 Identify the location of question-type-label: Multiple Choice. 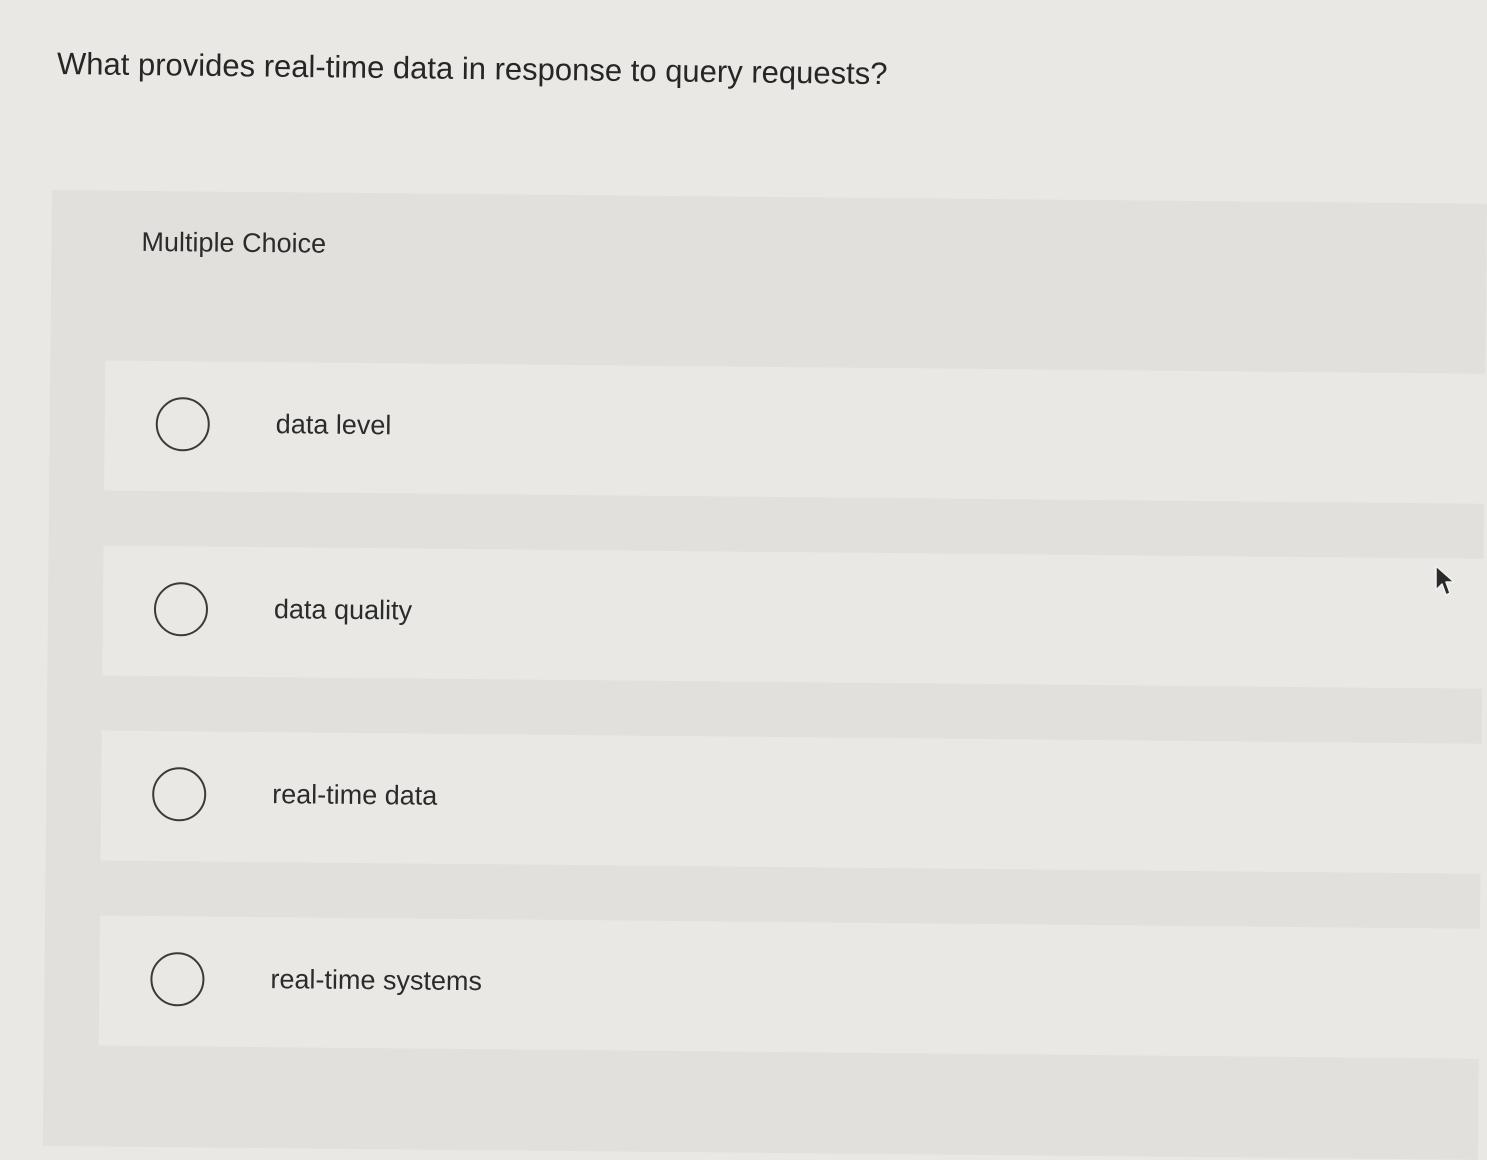
(234, 242).